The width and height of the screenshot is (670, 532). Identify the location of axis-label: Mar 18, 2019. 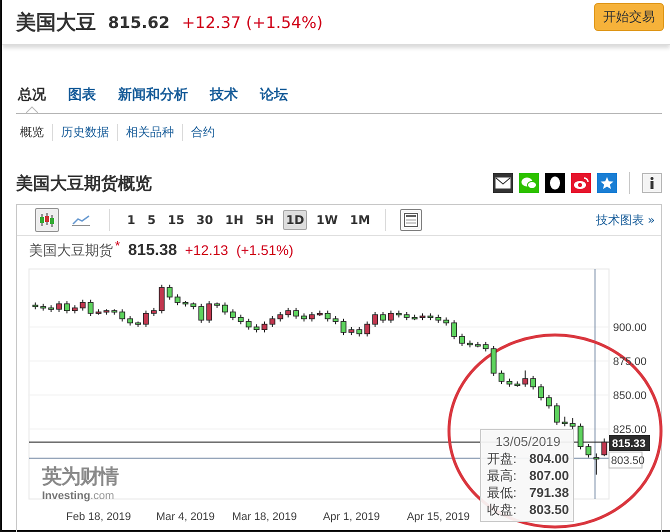
(264, 517).